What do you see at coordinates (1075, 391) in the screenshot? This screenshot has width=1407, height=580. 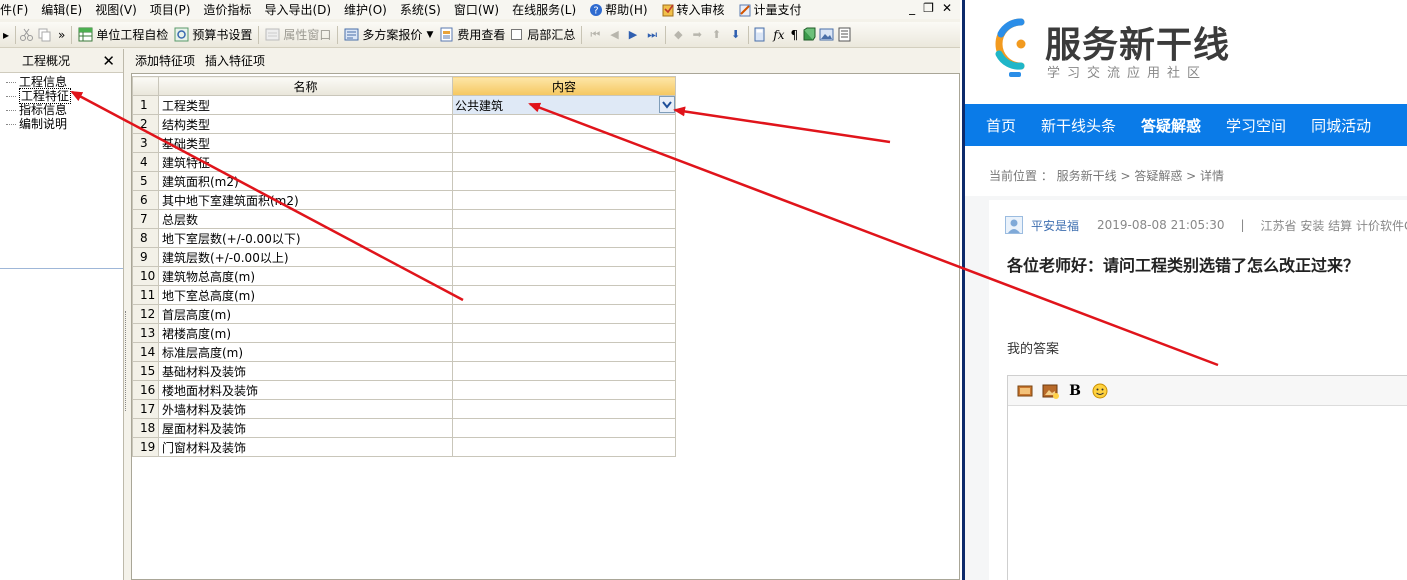 I see `bold-button: B` at bounding box center [1075, 391].